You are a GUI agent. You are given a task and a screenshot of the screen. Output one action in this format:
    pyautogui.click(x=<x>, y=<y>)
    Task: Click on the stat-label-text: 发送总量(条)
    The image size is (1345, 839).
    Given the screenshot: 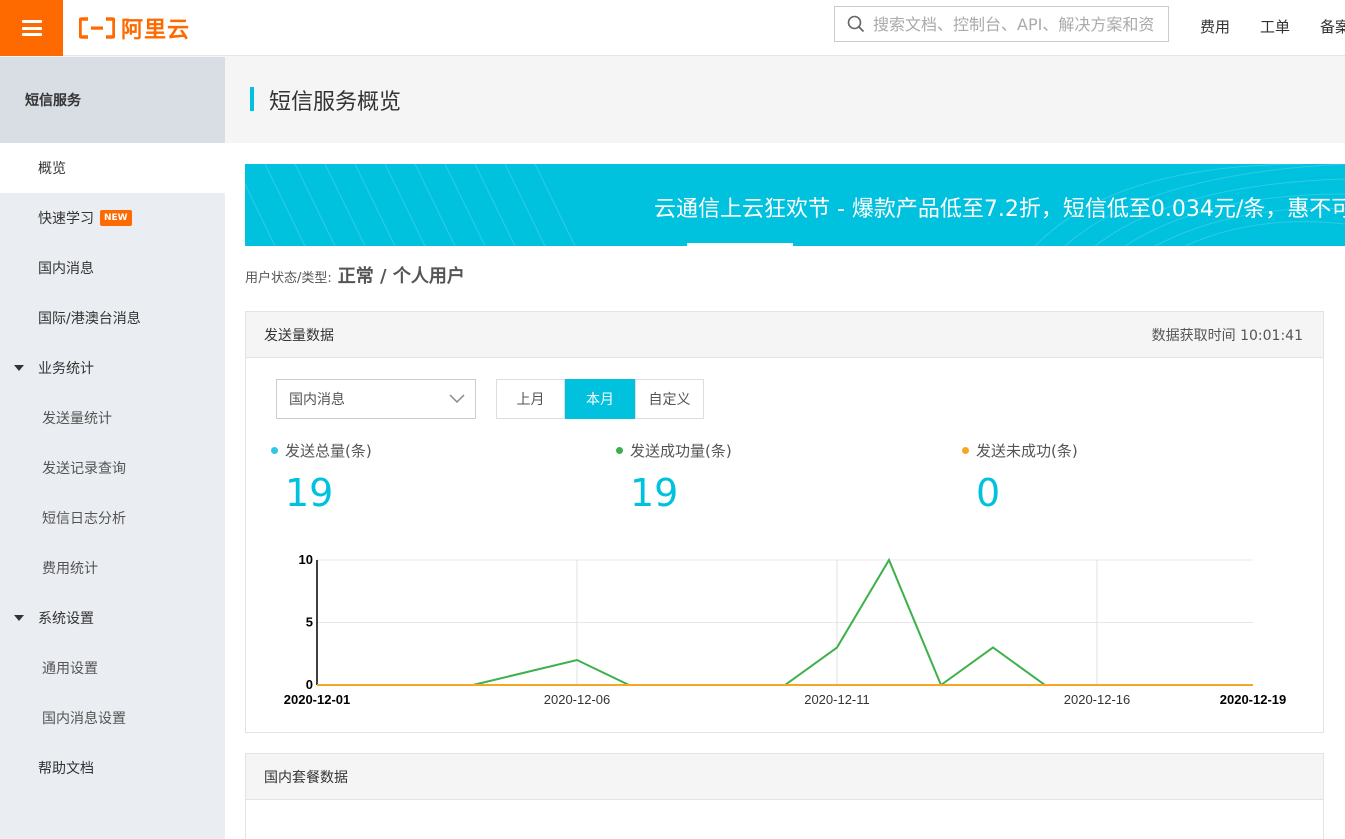 What is the action you would take?
    pyautogui.click(x=328, y=451)
    